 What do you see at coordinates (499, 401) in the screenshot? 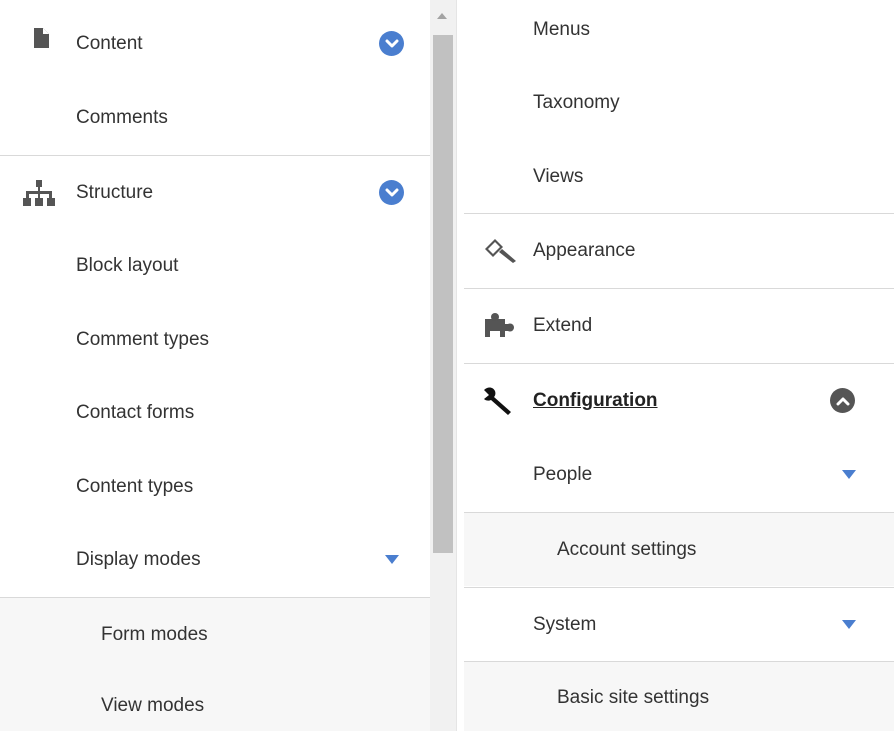
I see `wrench-icon` at bounding box center [499, 401].